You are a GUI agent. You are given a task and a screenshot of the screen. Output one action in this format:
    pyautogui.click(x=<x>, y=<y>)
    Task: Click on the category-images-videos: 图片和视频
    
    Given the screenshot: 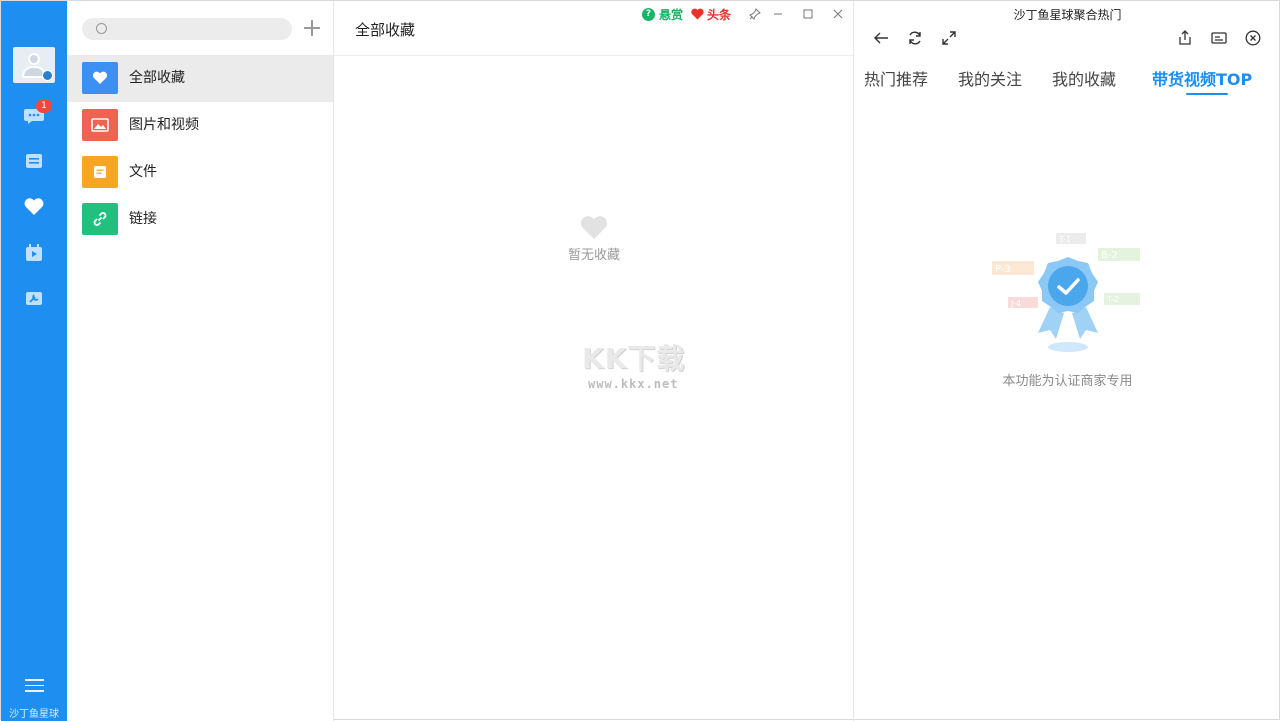 What is the action you would take?
    pyautogui.click(x=200, y=125)
    